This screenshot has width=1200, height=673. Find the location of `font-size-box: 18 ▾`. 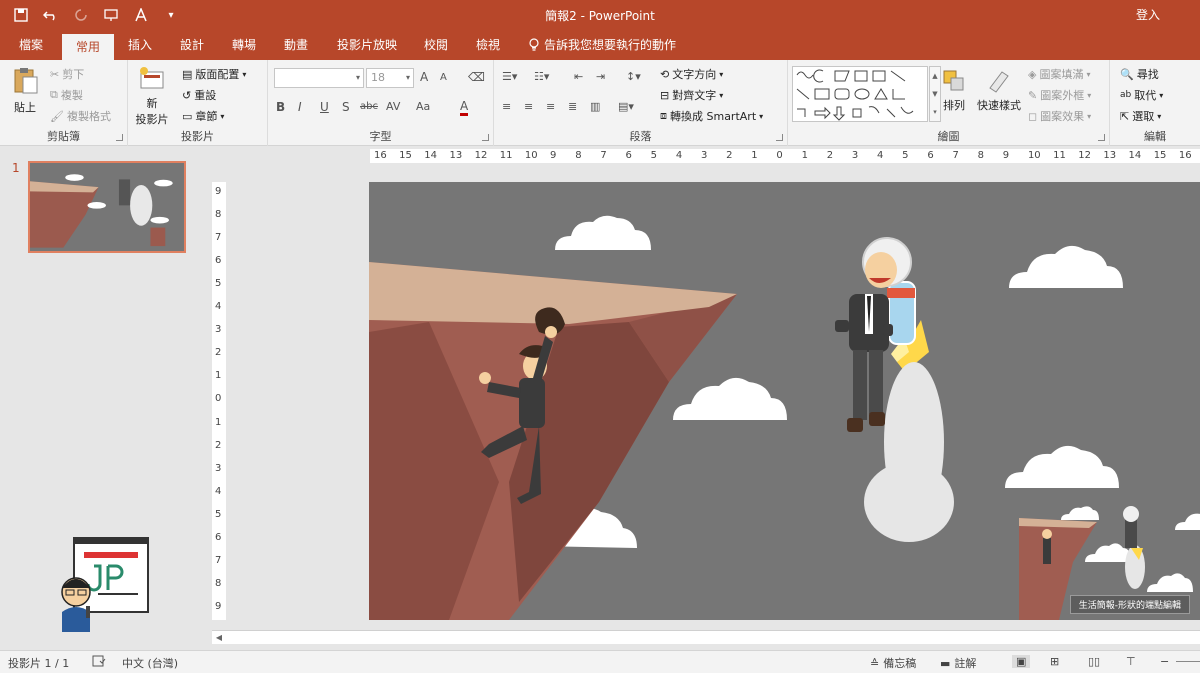

font-size-box: 18 ▾ is located at coordinates (390, 78).